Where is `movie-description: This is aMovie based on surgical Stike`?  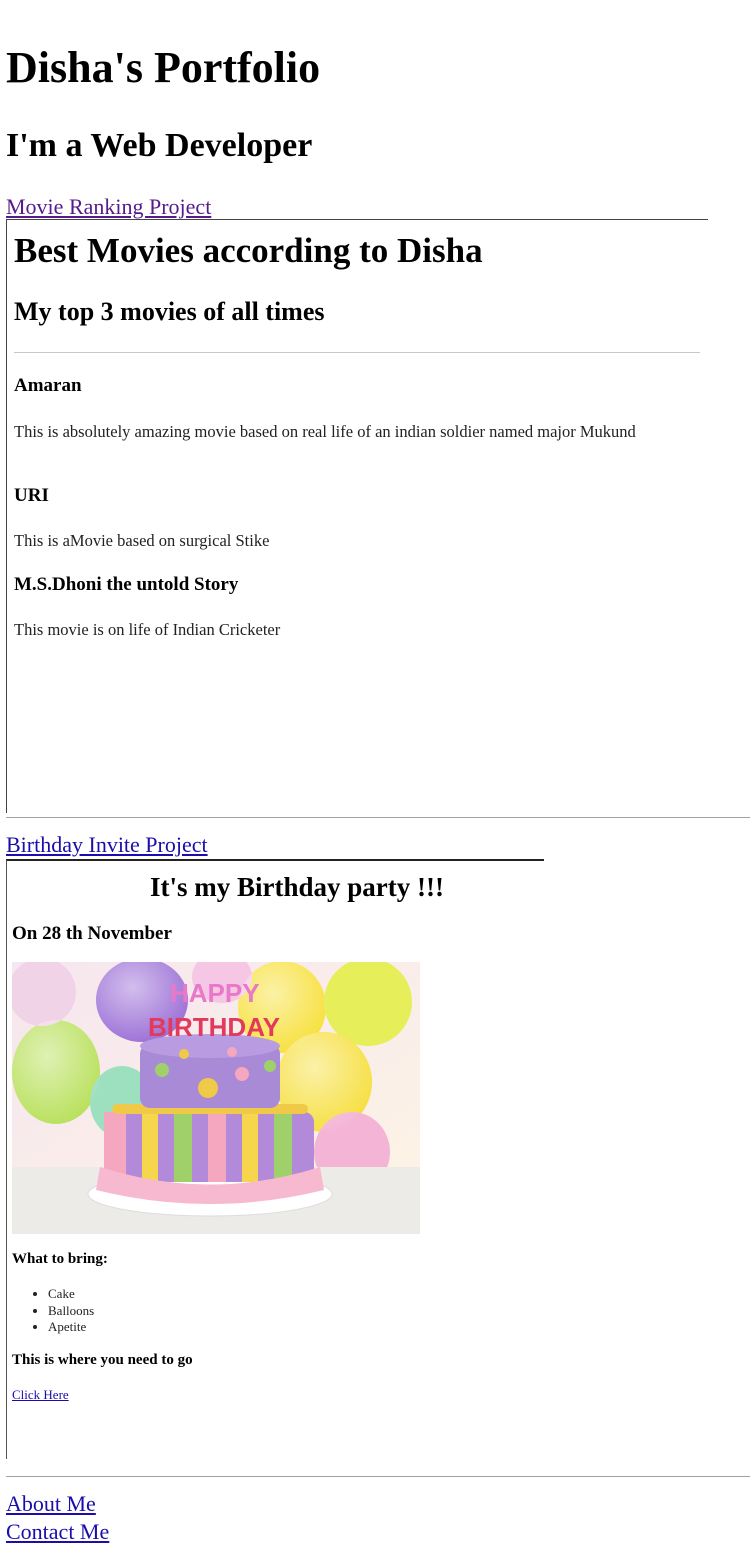
movie-description: This is aMovie based on surgical Stike is located at coordinates (142, 540).